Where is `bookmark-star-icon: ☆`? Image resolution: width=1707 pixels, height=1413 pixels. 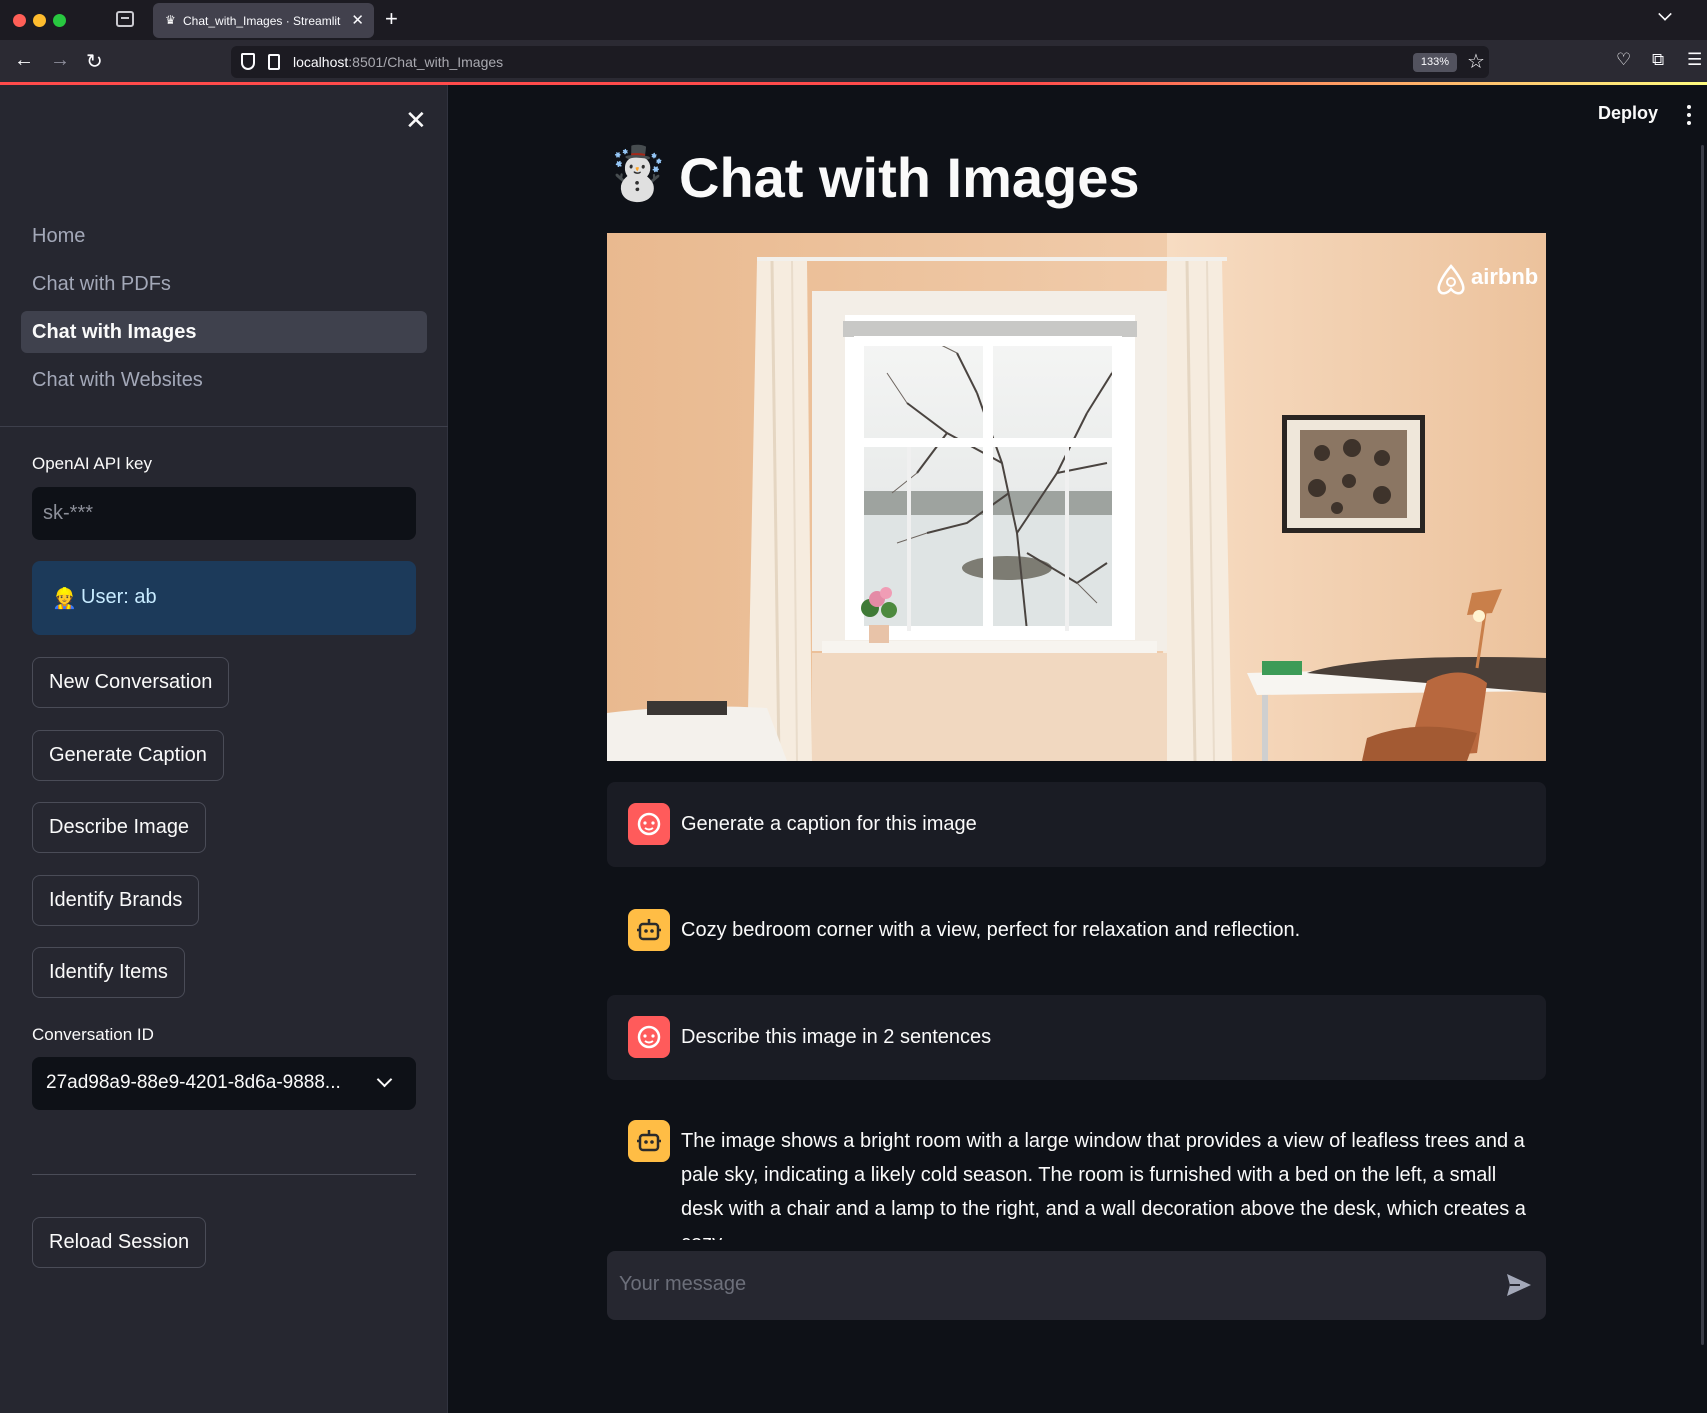
bookmark-star-icon: ☆ is located at coordinates (1476, 61).